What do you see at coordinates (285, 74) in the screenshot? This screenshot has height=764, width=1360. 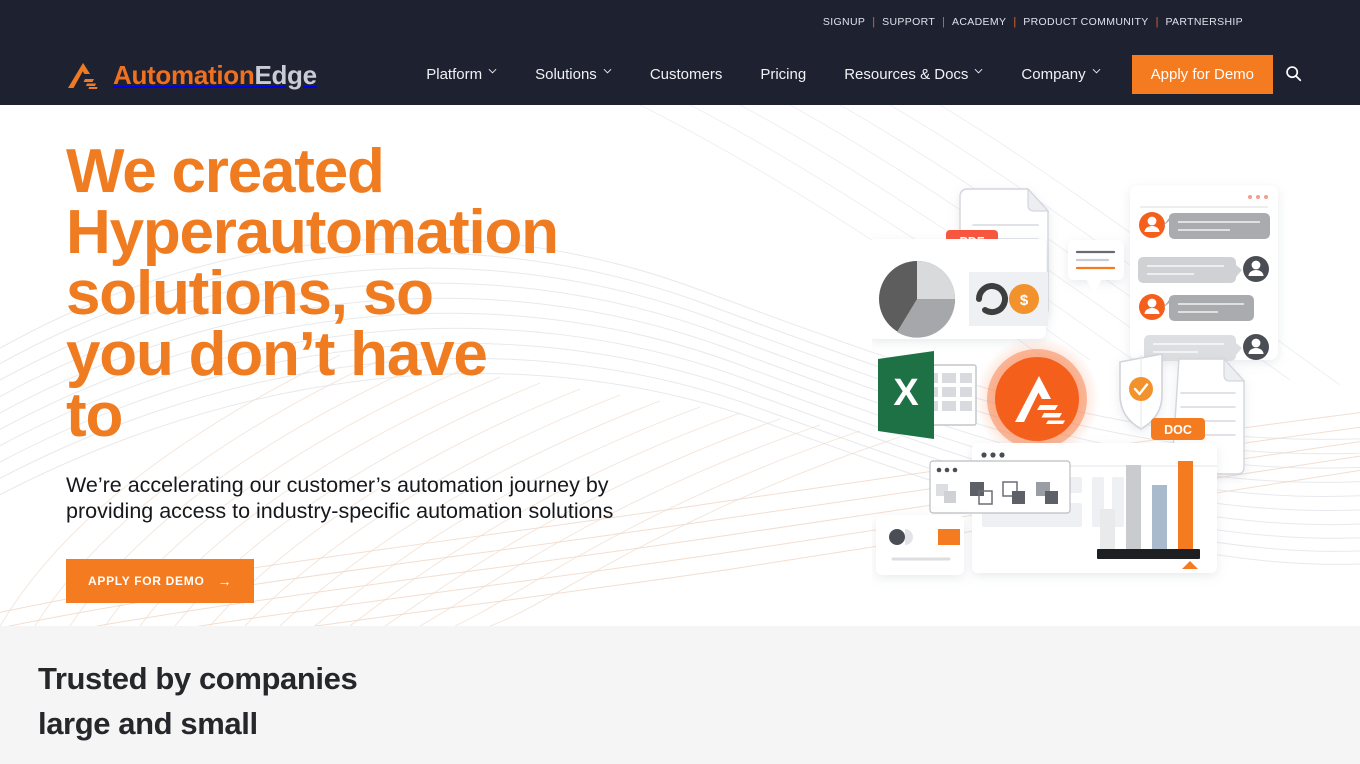 I see `logo-word-edge: Edge` at bounding box center [285, 74].